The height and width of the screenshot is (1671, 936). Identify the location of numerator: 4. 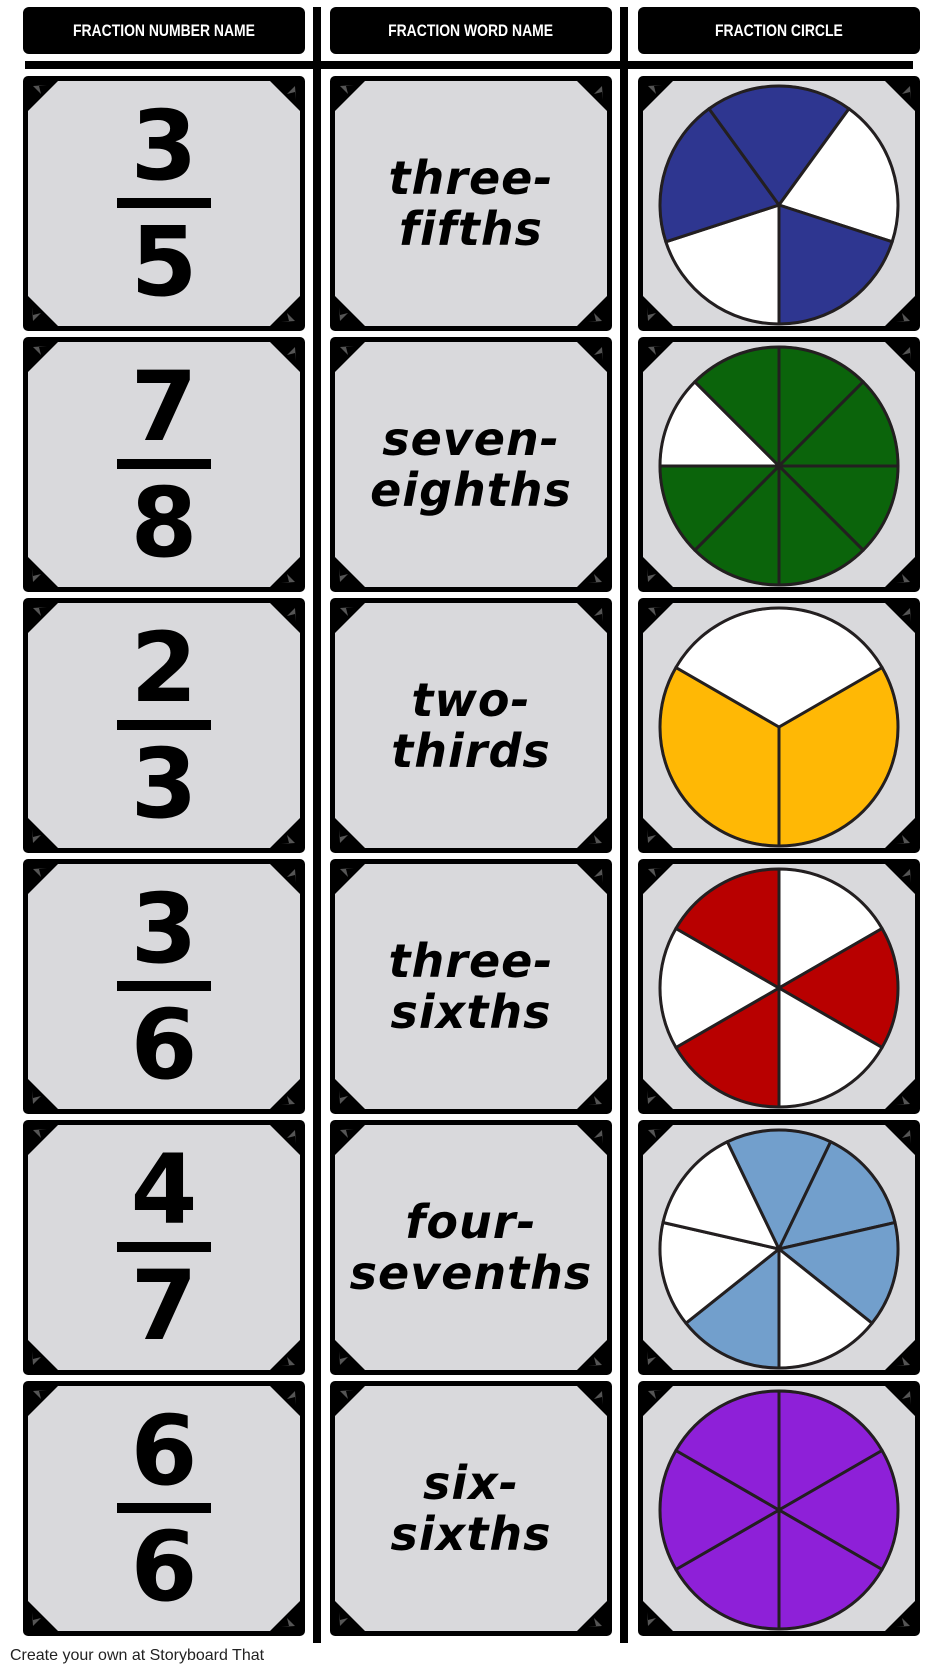
(164, 1189).